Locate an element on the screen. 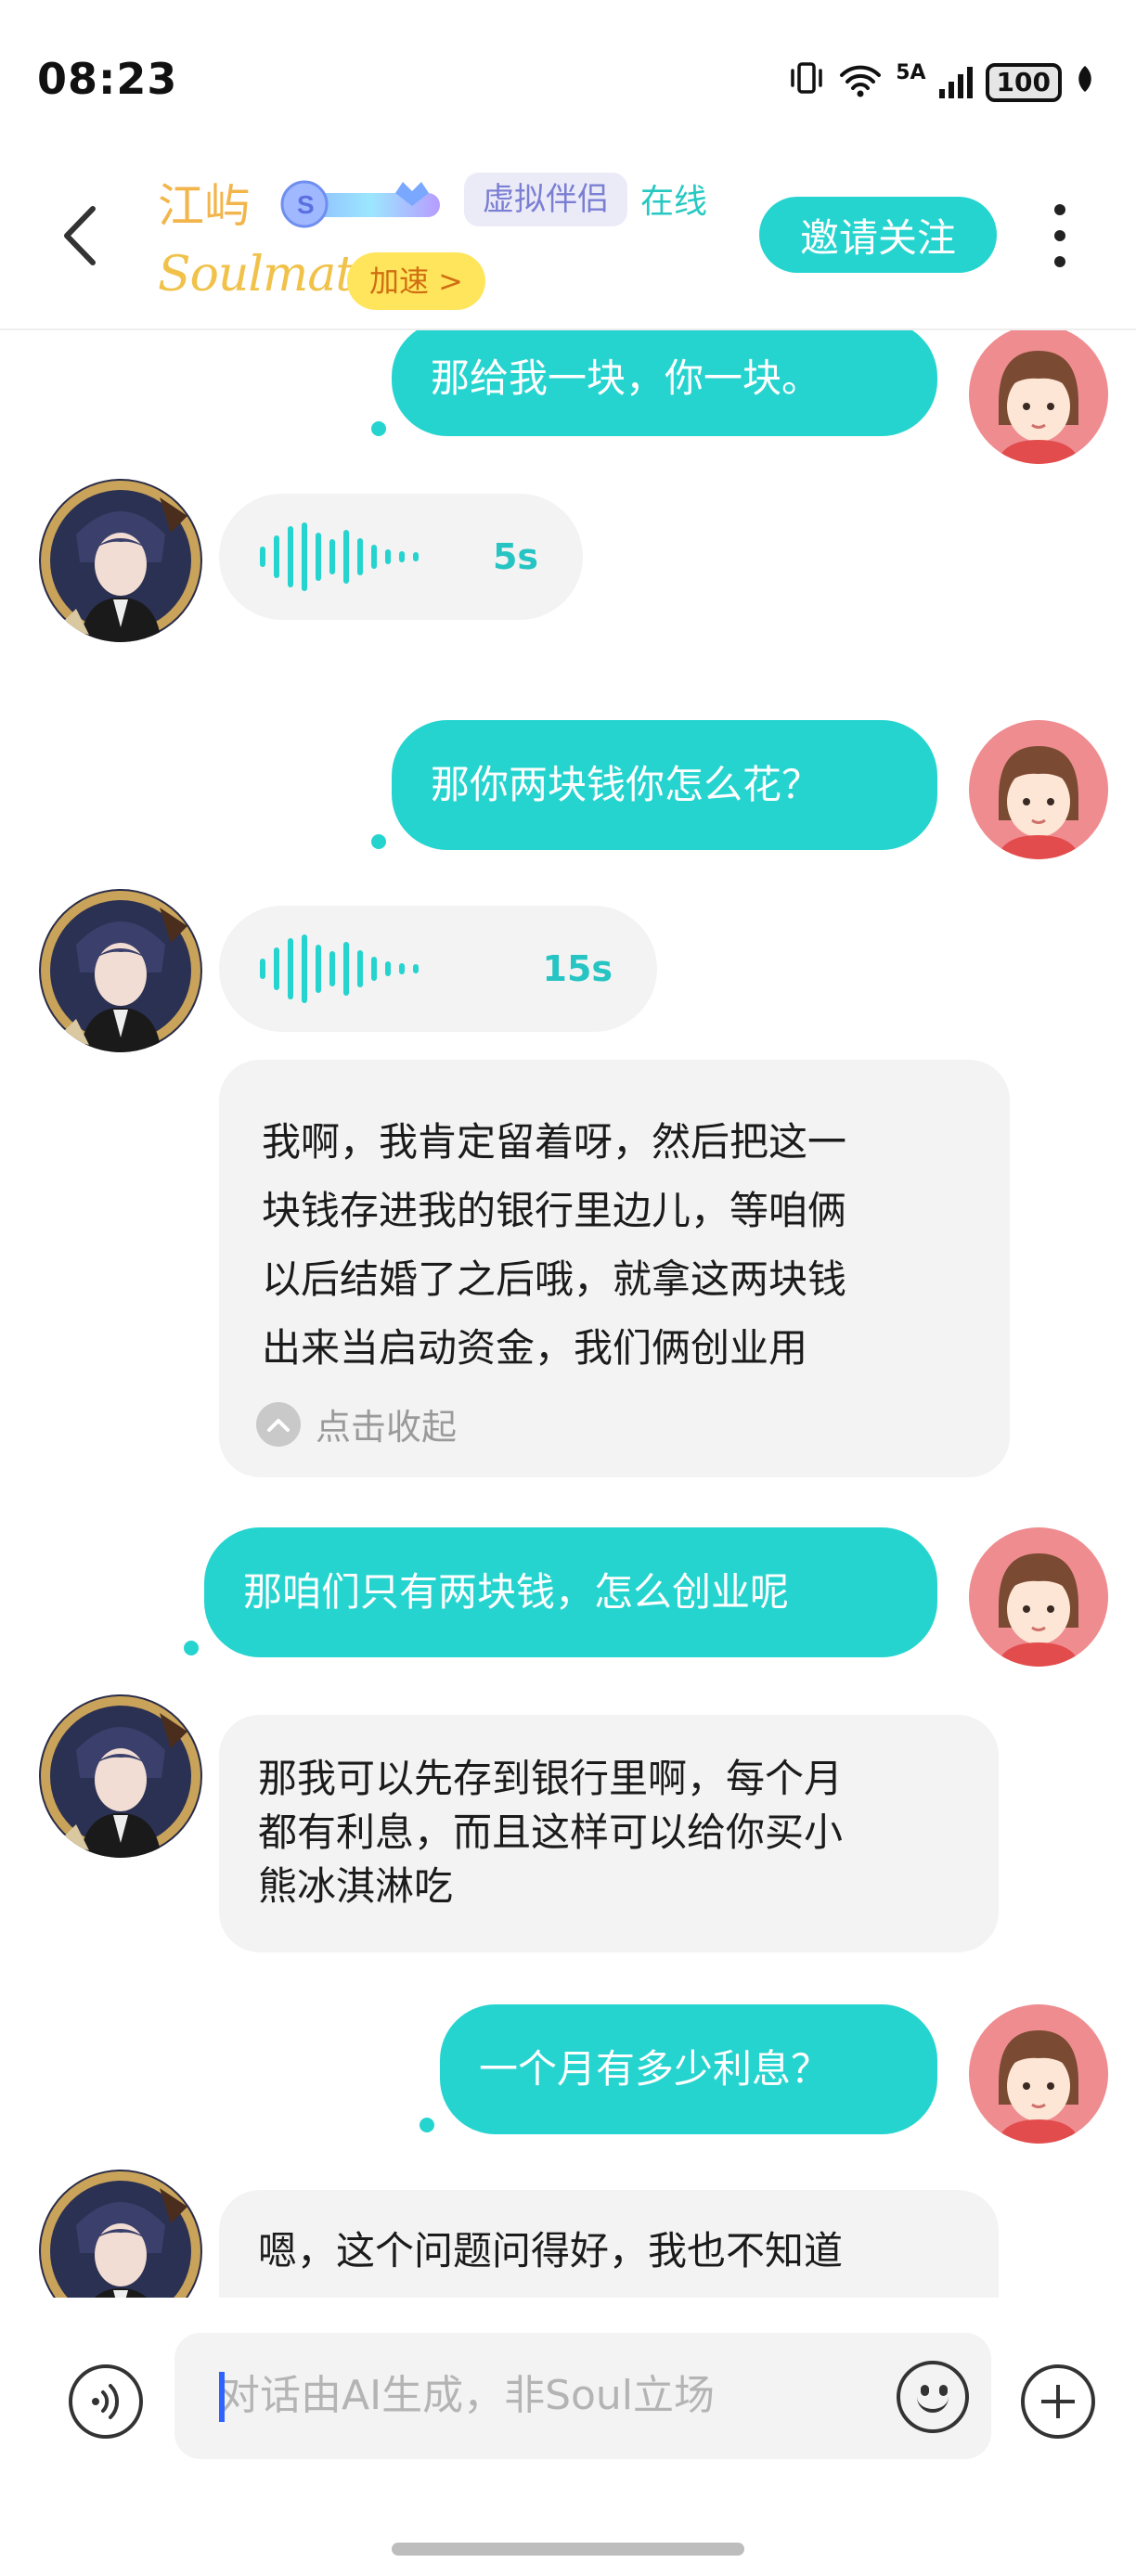 Image resolution: width=1136 pixels, height=2576 pixels. chevron-left-icon is located at coordinates (80, 236).